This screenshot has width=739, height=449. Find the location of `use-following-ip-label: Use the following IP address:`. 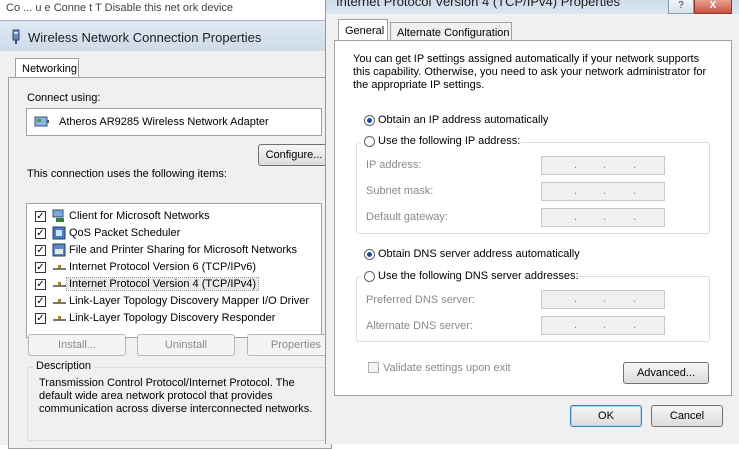

use-following-ip-label: Use the following IP address: is located at coordinates (449, 141).